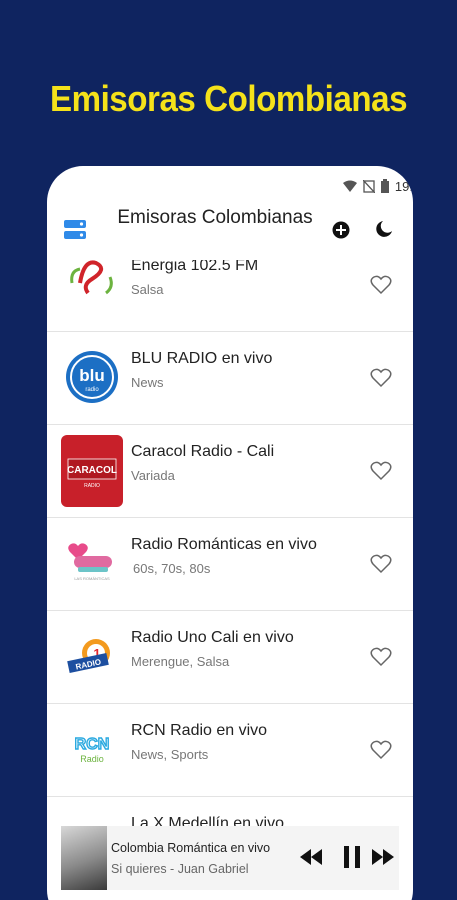 Image resolution: width=457 pixels, height=900 pixels. Describe the element at coordinates (212, 637) in the screenshot. I see `station-name: Radio Uno Cali en vivo` at that location.